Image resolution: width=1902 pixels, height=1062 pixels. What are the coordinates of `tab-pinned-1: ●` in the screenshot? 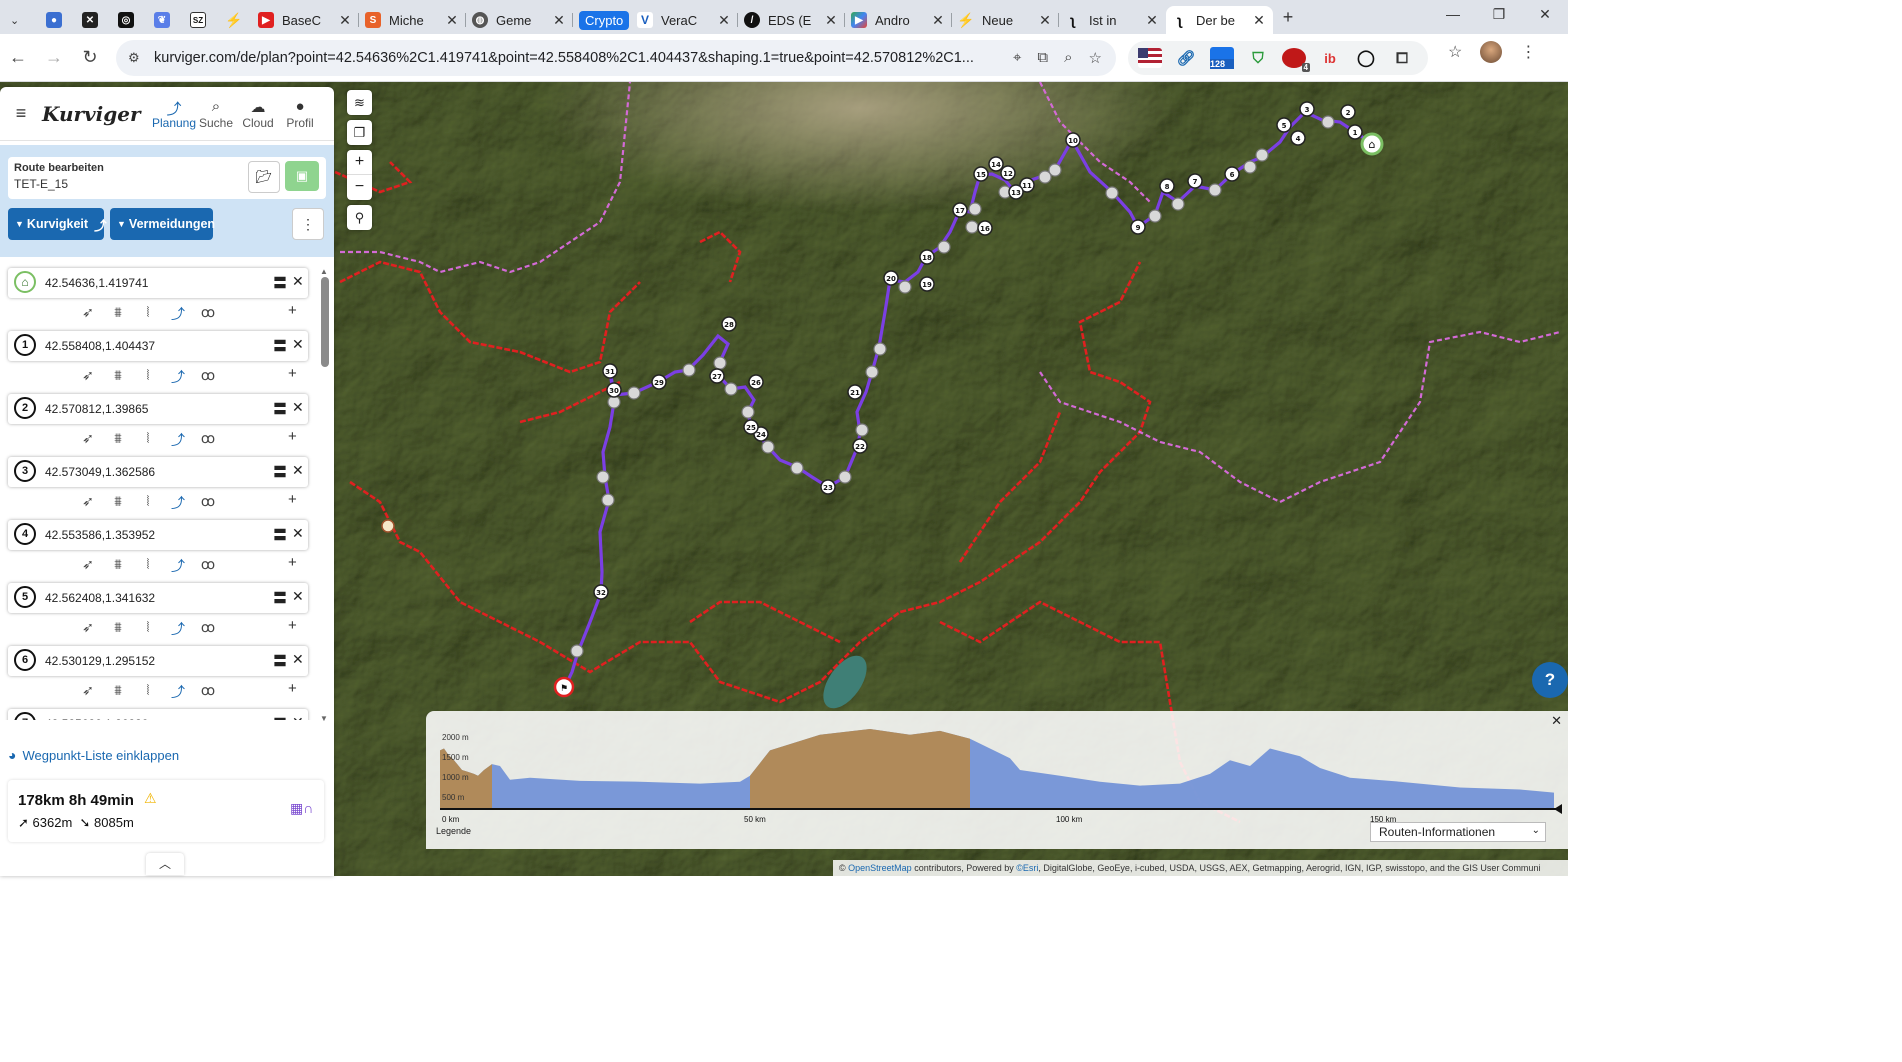 It's located at (54, 20).